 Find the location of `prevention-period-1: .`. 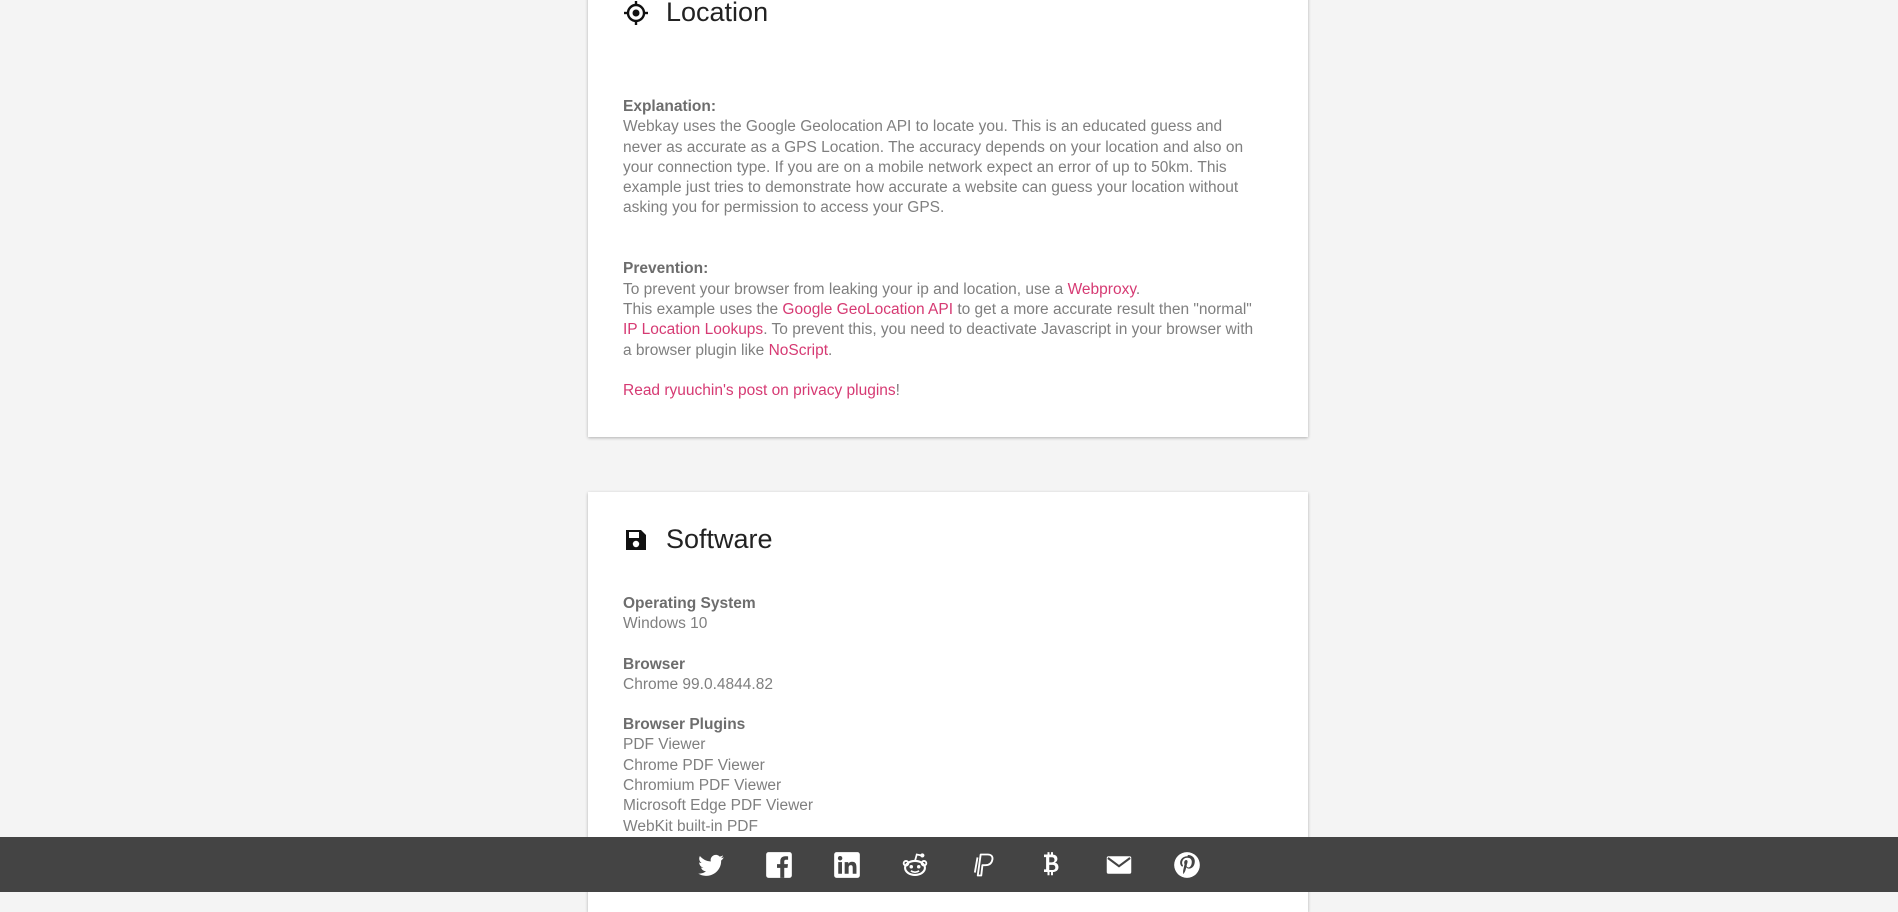

prevention-period-1: . is located at coordinates (1138, 289).